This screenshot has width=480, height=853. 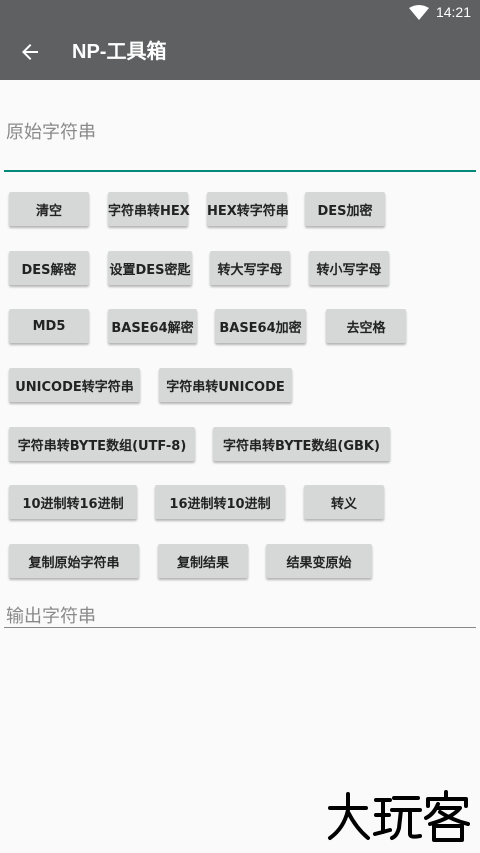 I want to click on result-to-original-button: 结果变原始, so click(x=319, y=561).